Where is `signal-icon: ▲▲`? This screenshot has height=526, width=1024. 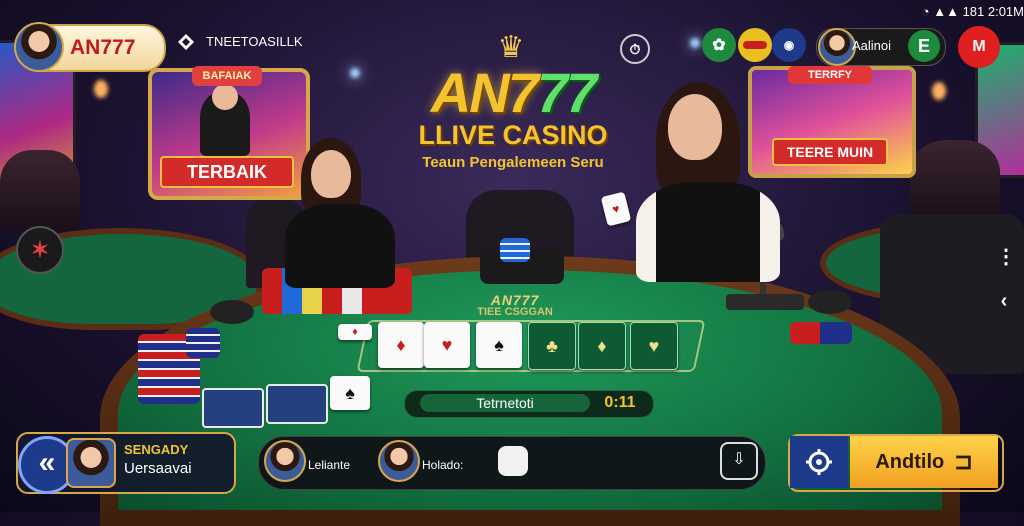
signal-icon: ▲▲ is located at coordinates (946, 11).